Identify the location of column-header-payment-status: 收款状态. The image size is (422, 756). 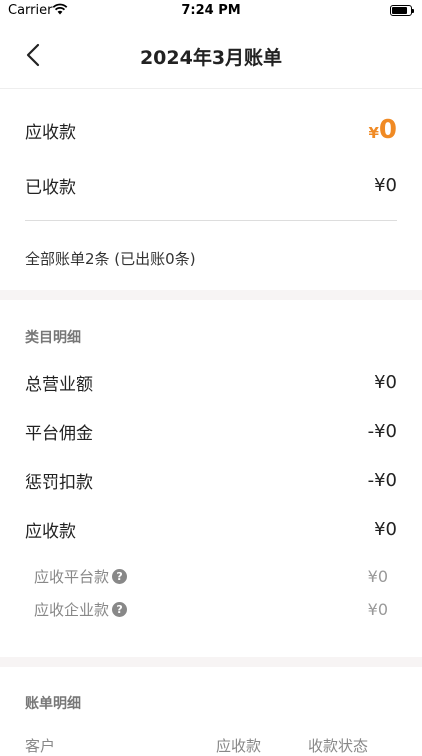
(338, 746).